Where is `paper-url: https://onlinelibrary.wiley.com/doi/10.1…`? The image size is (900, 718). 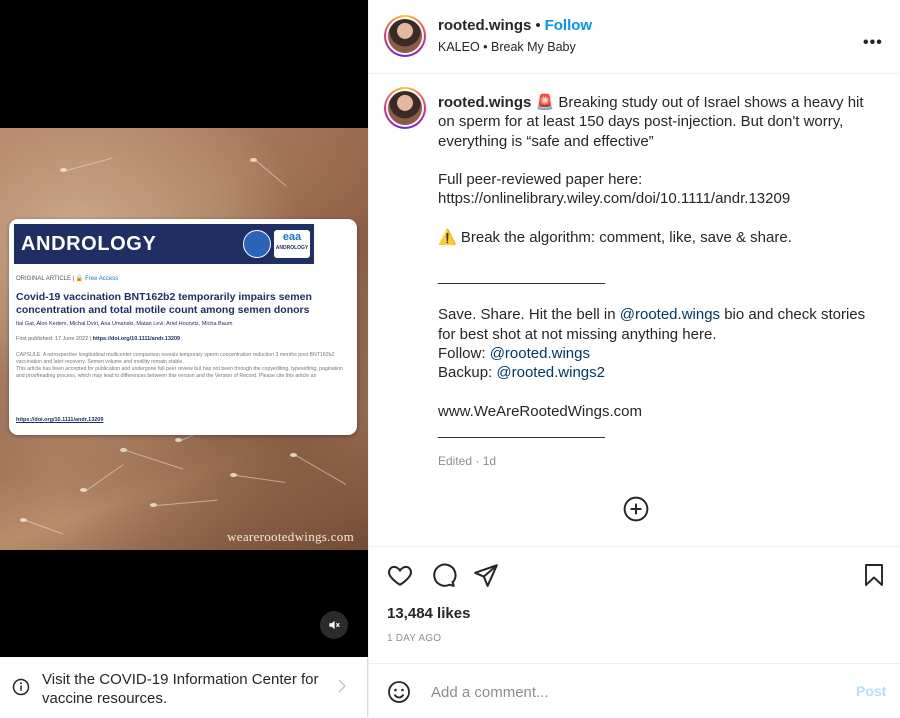
paper-url: https://onlinelibrary.wiley.com/doi/10.1… is located at coordinates (614, 199).